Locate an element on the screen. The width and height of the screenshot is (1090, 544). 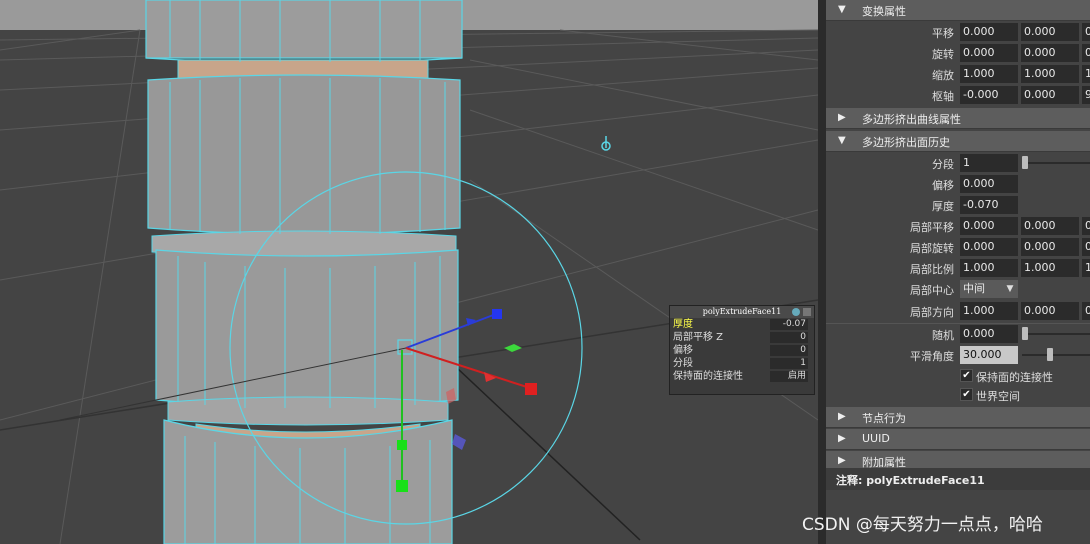
row-scale: 缩放 1.000 1.000 1 is located at coordinates (958, 74).